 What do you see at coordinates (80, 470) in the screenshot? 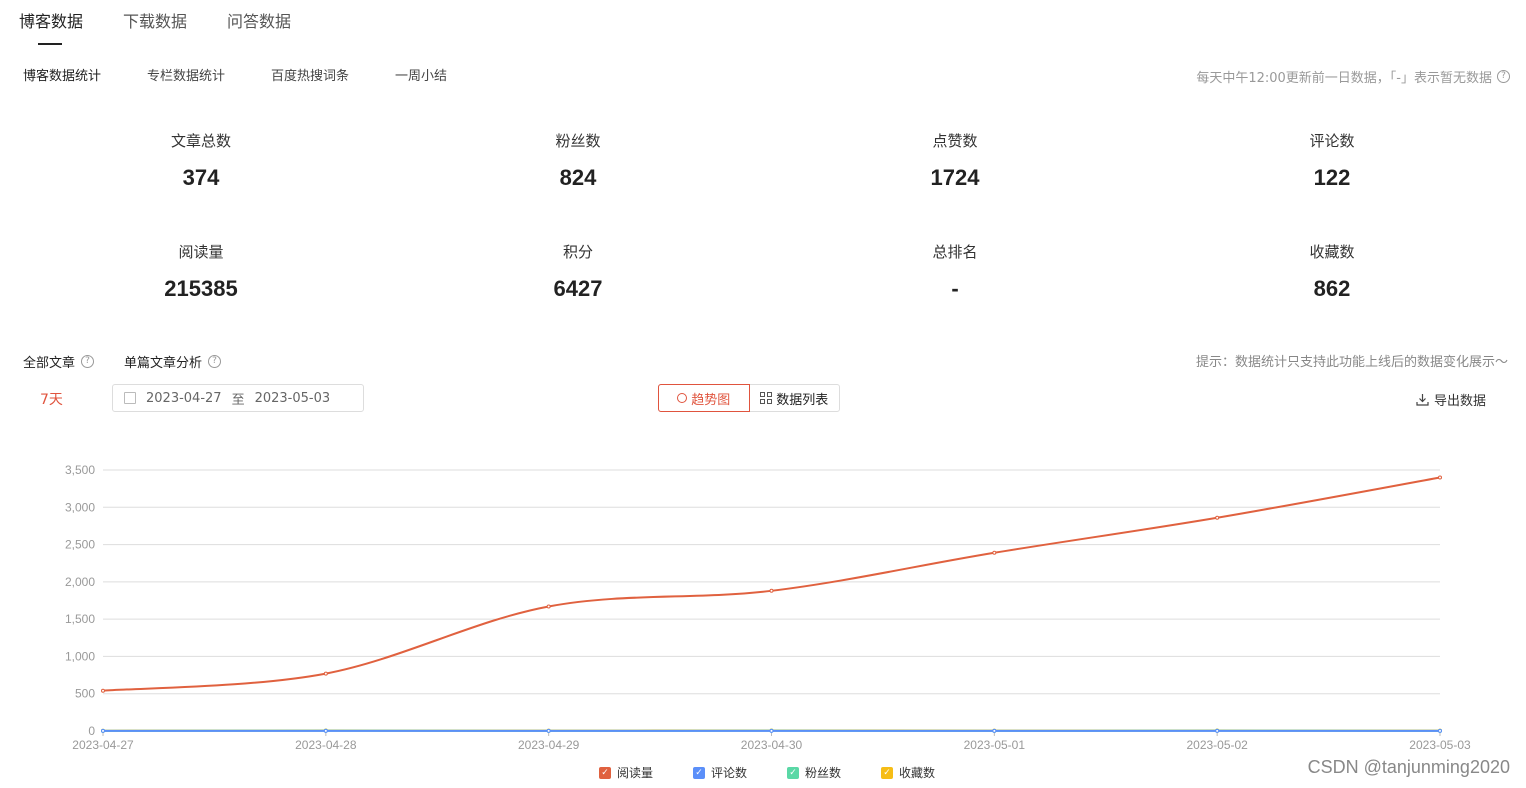
I see `y-tick-label: 3,500` at bounding box center [80, 470].